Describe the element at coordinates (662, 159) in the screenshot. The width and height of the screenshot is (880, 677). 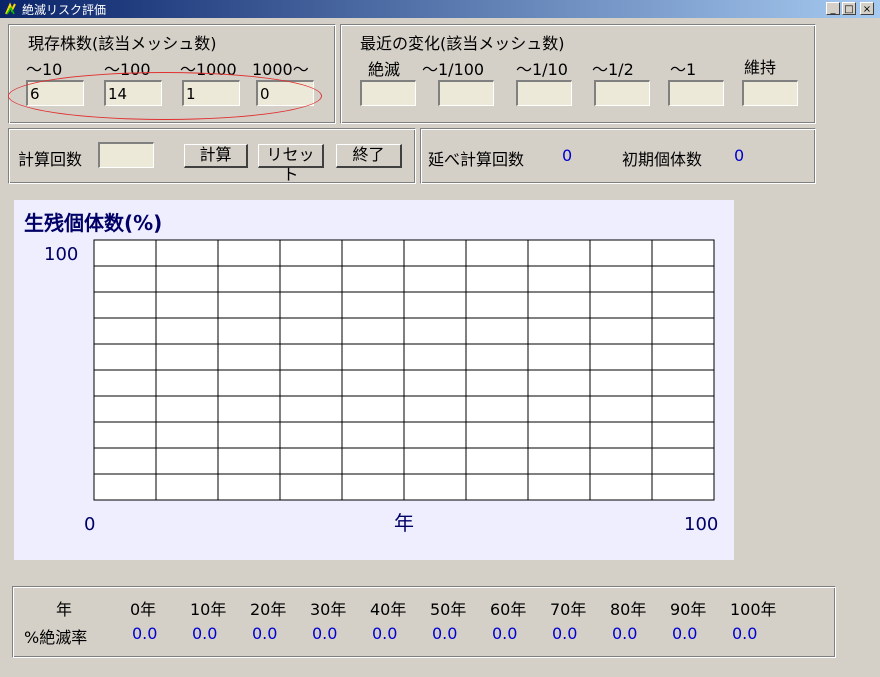
I see `initial-pop-label: 初期個体数` at that location.